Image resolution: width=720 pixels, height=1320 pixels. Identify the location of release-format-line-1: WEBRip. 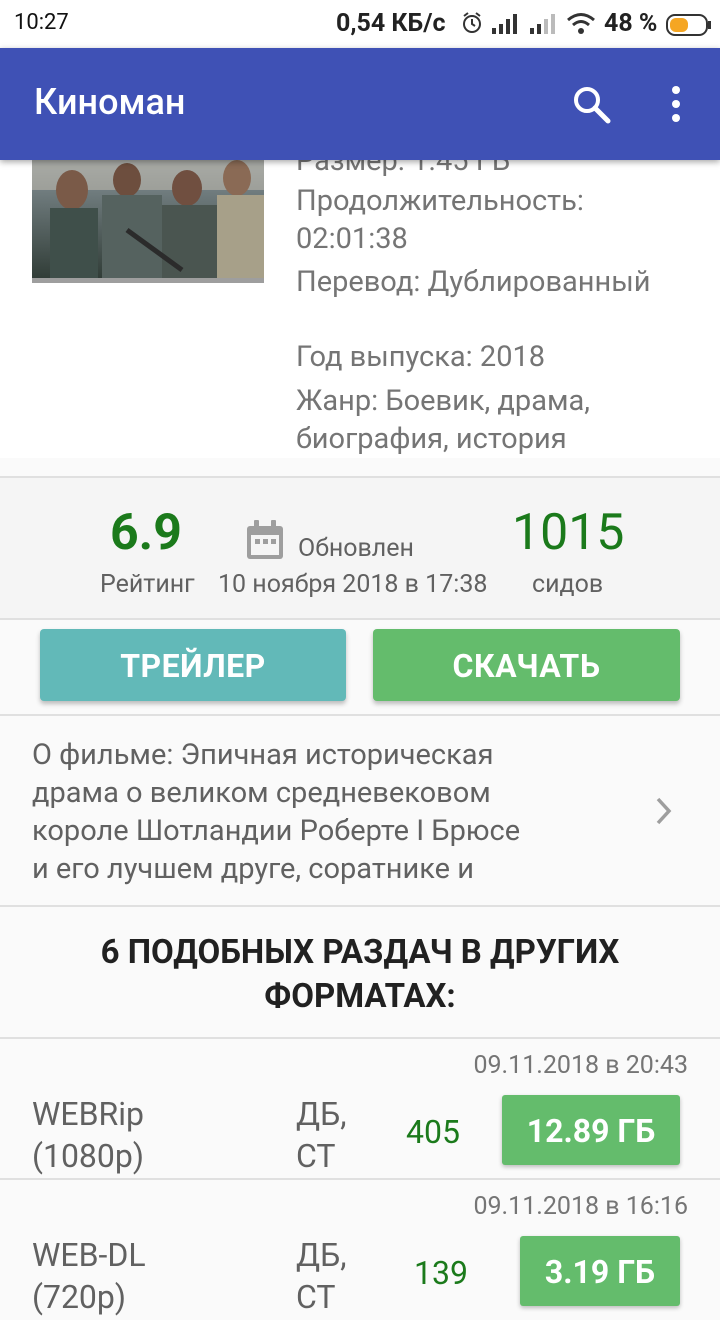
(88, 1114).